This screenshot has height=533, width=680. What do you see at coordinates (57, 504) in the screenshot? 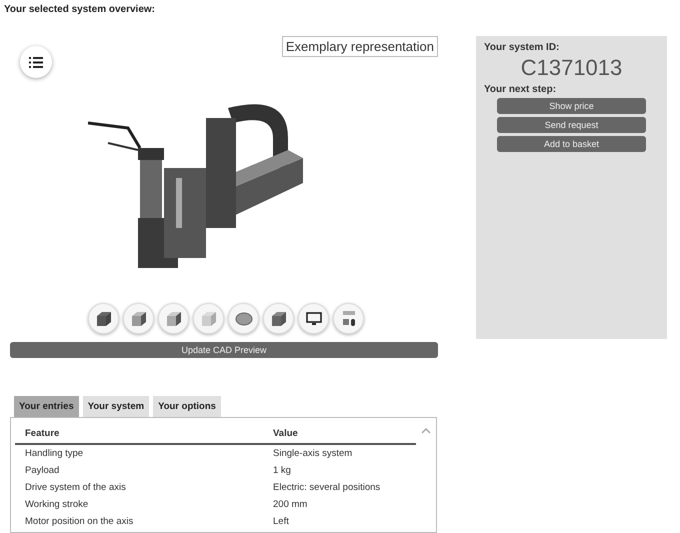
I see `table-cell-text: Working stroke` at bounding box center [57, 504].